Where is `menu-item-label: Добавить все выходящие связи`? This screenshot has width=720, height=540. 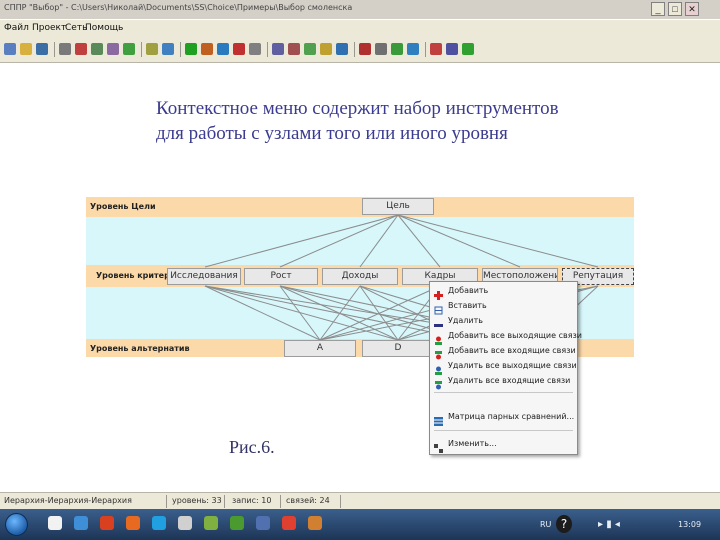
menu-item-label: Добавить все выходящие связи is located at coordinates (515, 335).